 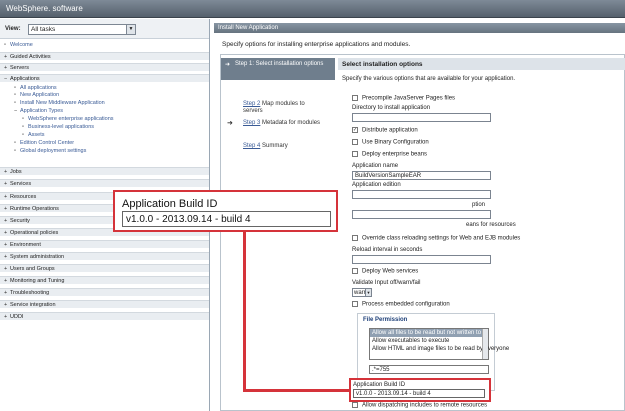 I want to click on build-id-label: Application Build ID, so click(x=379, y=385).